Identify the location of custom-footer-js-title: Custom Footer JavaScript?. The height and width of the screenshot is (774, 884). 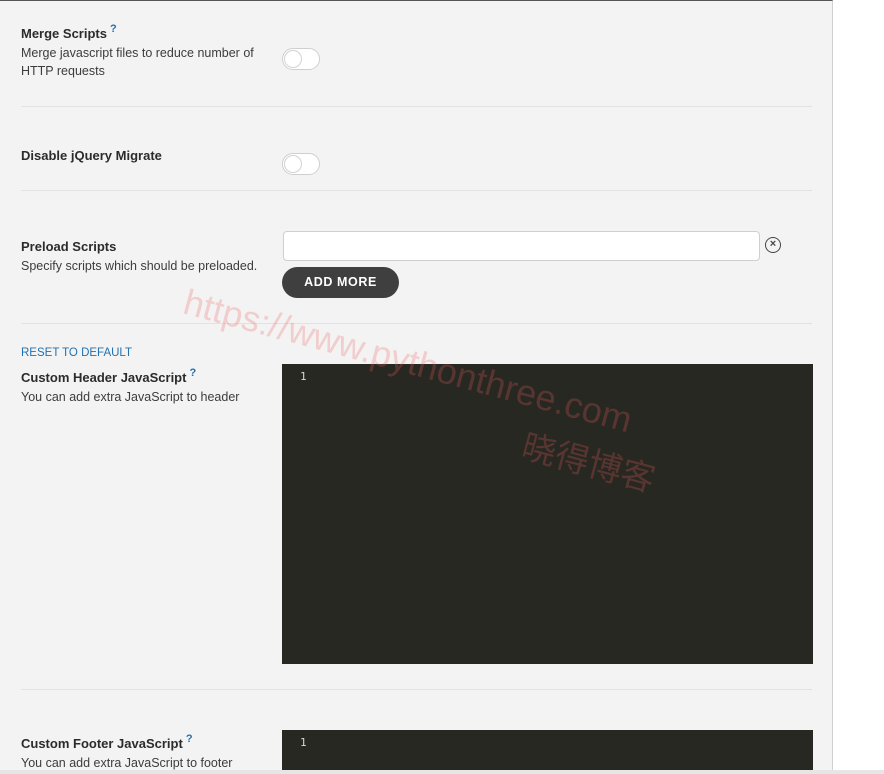
(107, 742).